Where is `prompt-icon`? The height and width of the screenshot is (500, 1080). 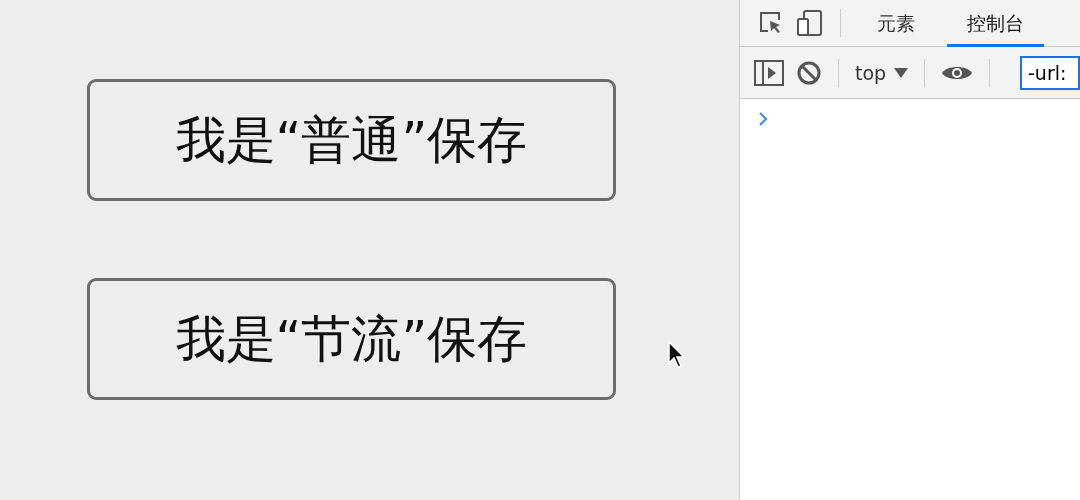
prompt-icon is located at coordinates (763, 119).